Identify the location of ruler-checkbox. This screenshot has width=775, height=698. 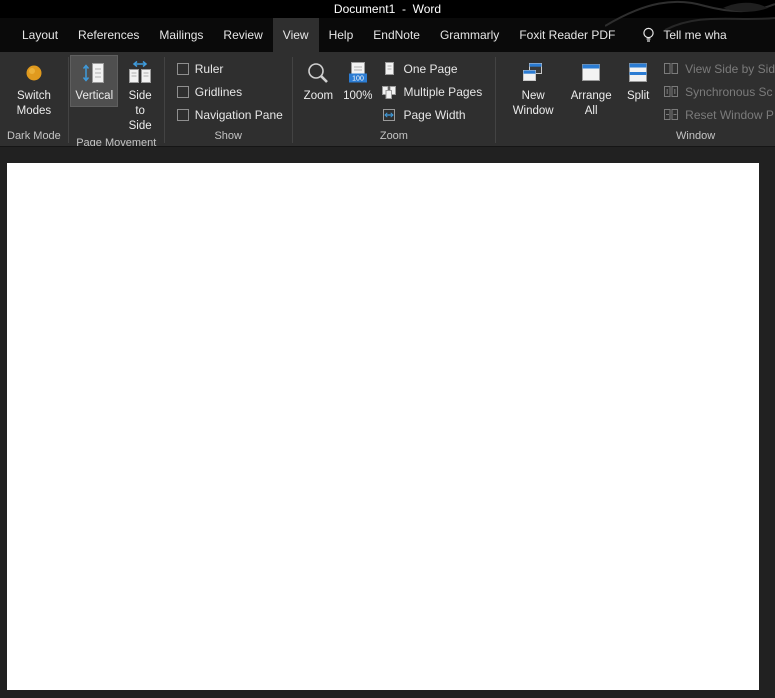
(182, 68).